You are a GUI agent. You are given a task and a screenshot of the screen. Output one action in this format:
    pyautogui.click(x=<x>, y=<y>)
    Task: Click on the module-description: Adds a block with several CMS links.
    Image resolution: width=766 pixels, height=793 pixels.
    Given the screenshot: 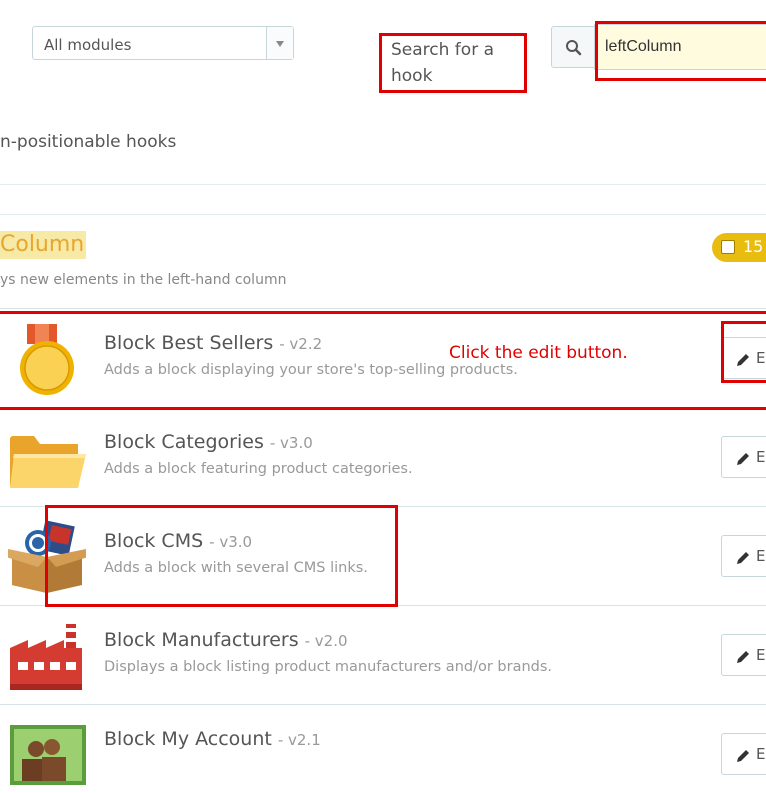 What is the action you would take?
    pyautogui.click(x=236, y=568)
    